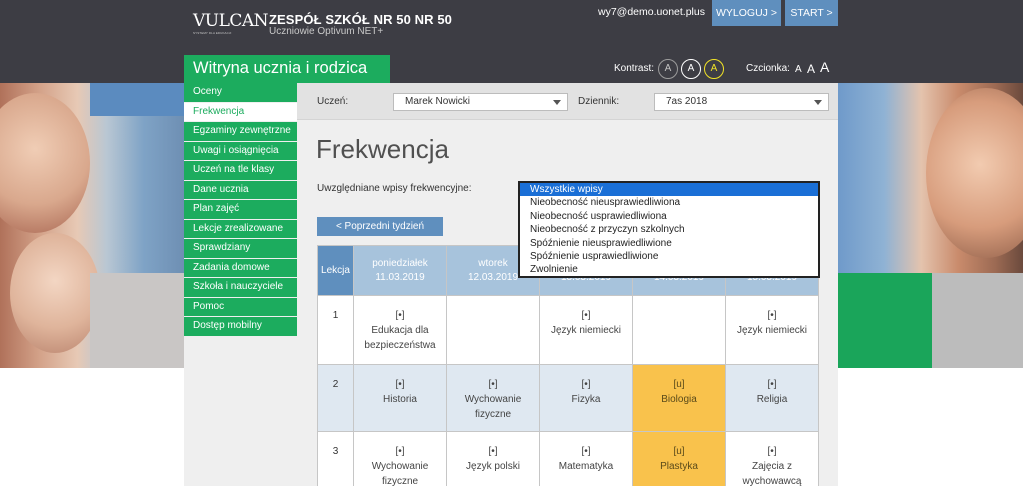 The image size is (1023, 486). What do you see at coordinates (691, 69) in the screenshot?
I see `contrast-high-button: A` at bounding box center [691, 69].